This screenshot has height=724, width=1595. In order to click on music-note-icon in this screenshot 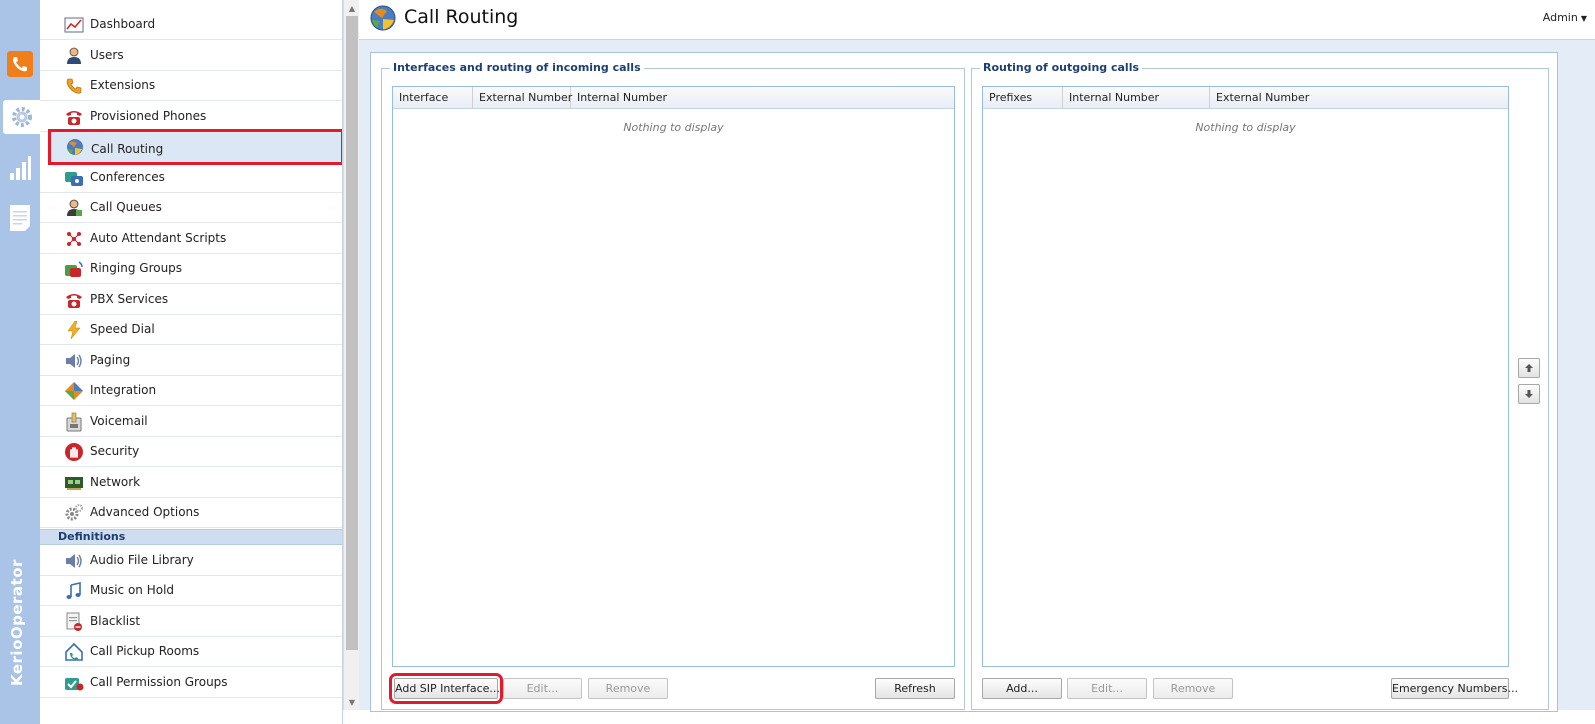, I will do `click(74, 591)`.